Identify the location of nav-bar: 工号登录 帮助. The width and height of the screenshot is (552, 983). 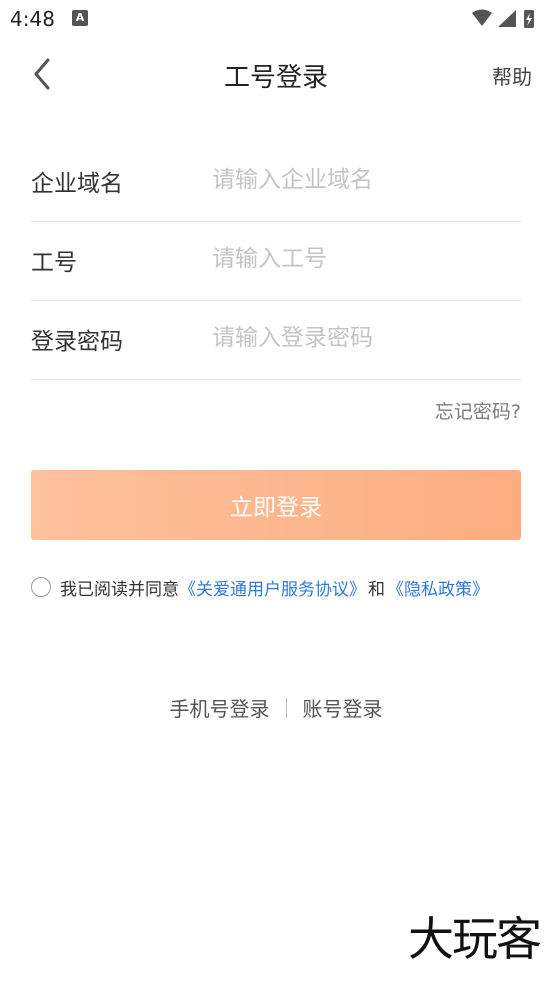
(276, 74).